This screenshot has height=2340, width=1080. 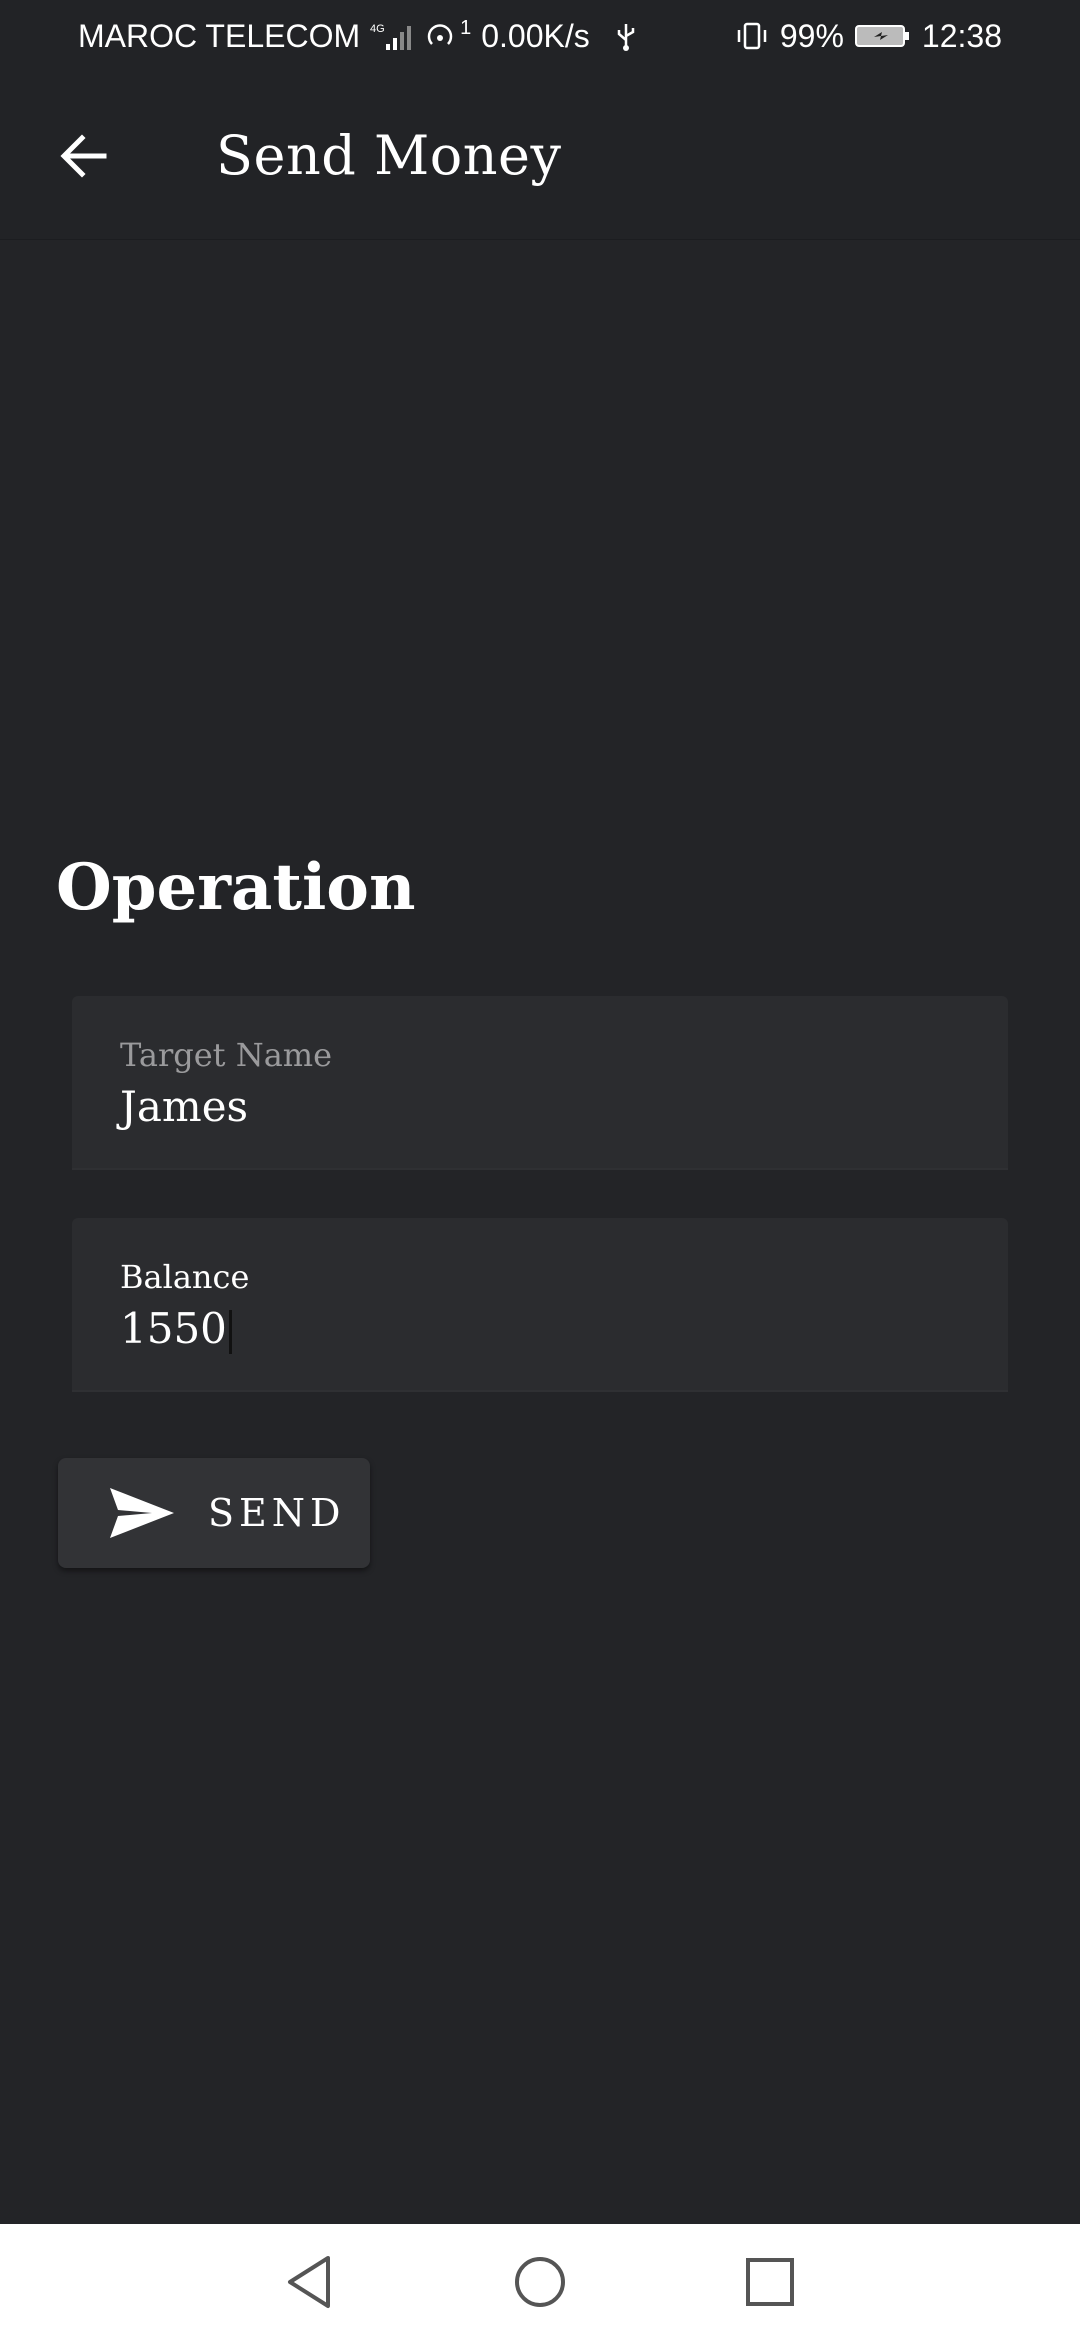 I want to click on text-caret, so click(x=230, y=1332).